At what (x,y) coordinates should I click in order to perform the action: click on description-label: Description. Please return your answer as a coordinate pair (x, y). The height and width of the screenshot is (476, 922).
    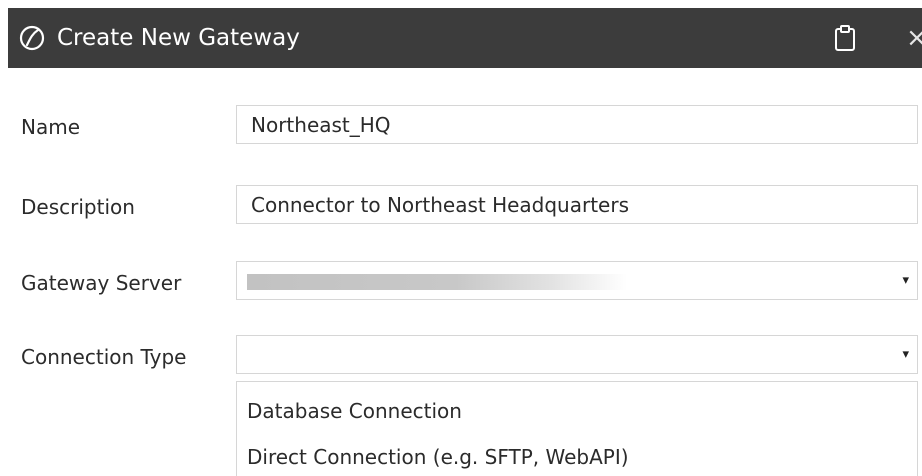
    Looking at the image, I should click on (78, 207).